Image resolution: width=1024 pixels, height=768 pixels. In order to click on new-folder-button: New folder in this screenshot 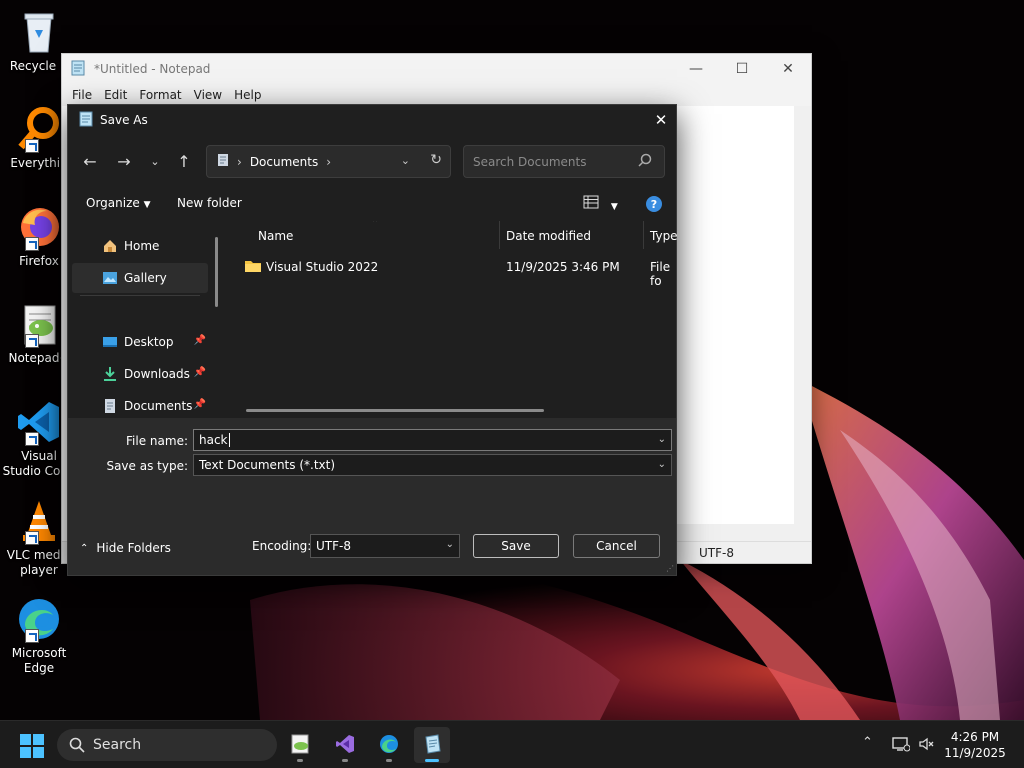, I will do `click(209, 203)`.